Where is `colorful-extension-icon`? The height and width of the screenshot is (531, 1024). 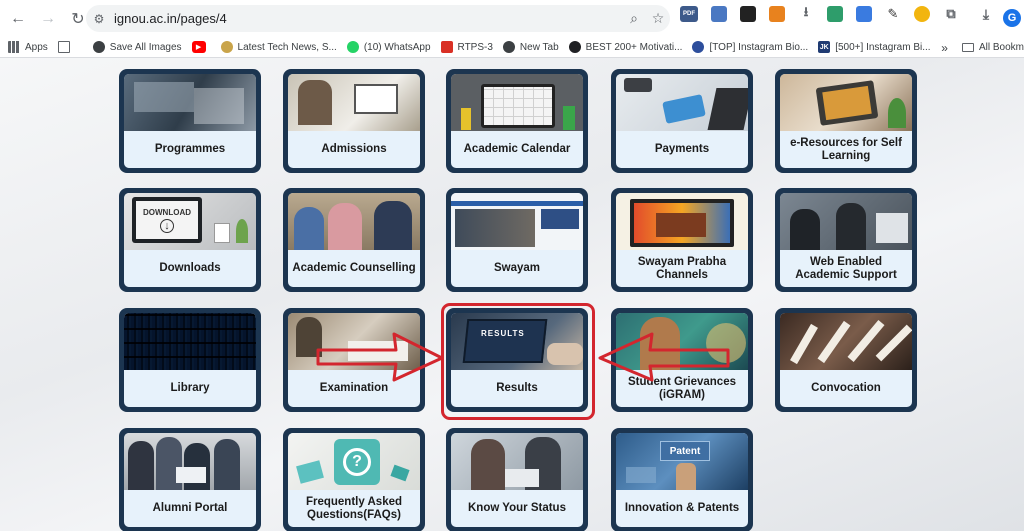
colorful-extension-icon is located at coordinates (835, 14).